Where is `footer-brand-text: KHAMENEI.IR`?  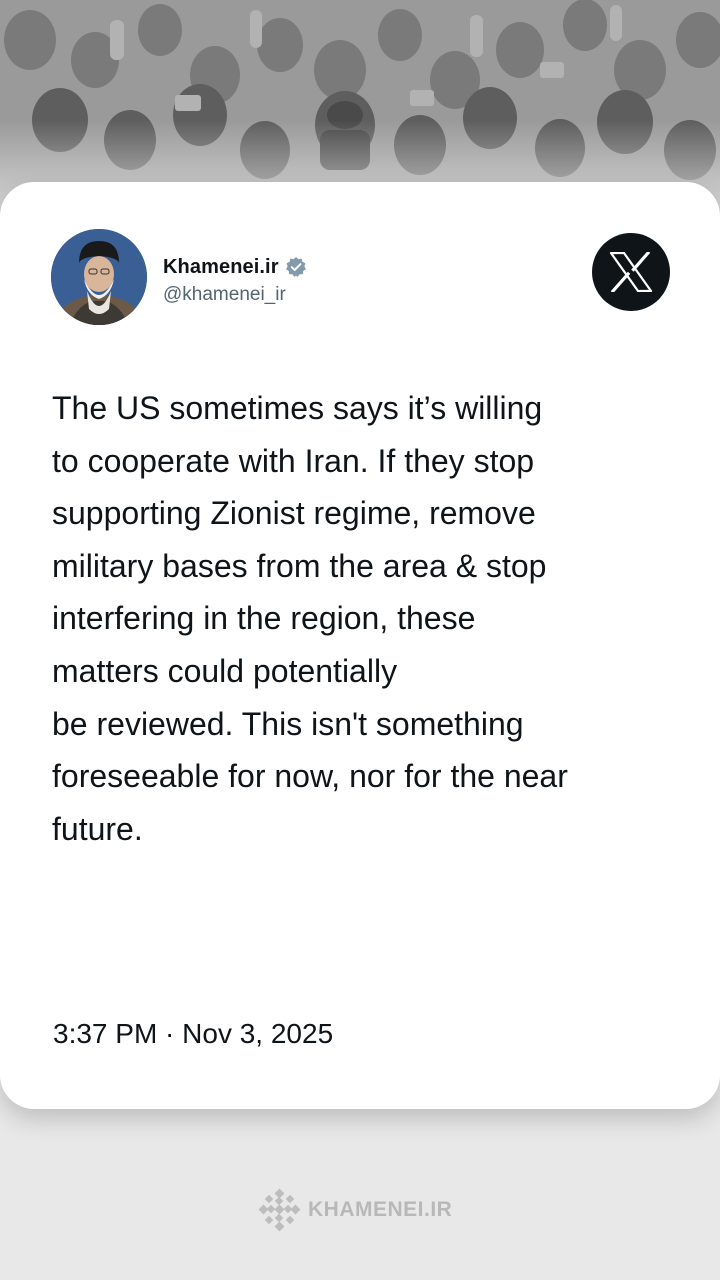
footer-brand-text: KHAMENEI.IR is located at coordinates (380, 1209).